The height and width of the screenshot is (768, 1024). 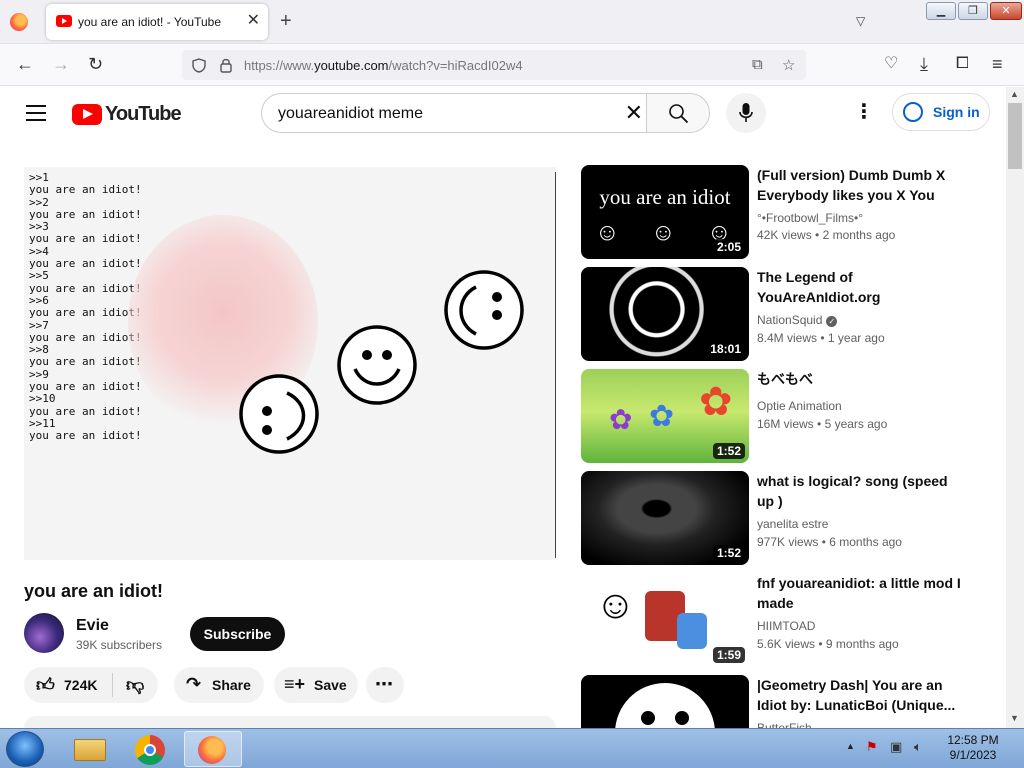 I want to click on browser-tab-active: you are an idiot! - YouTube ✕, so click(x=157, y=22).